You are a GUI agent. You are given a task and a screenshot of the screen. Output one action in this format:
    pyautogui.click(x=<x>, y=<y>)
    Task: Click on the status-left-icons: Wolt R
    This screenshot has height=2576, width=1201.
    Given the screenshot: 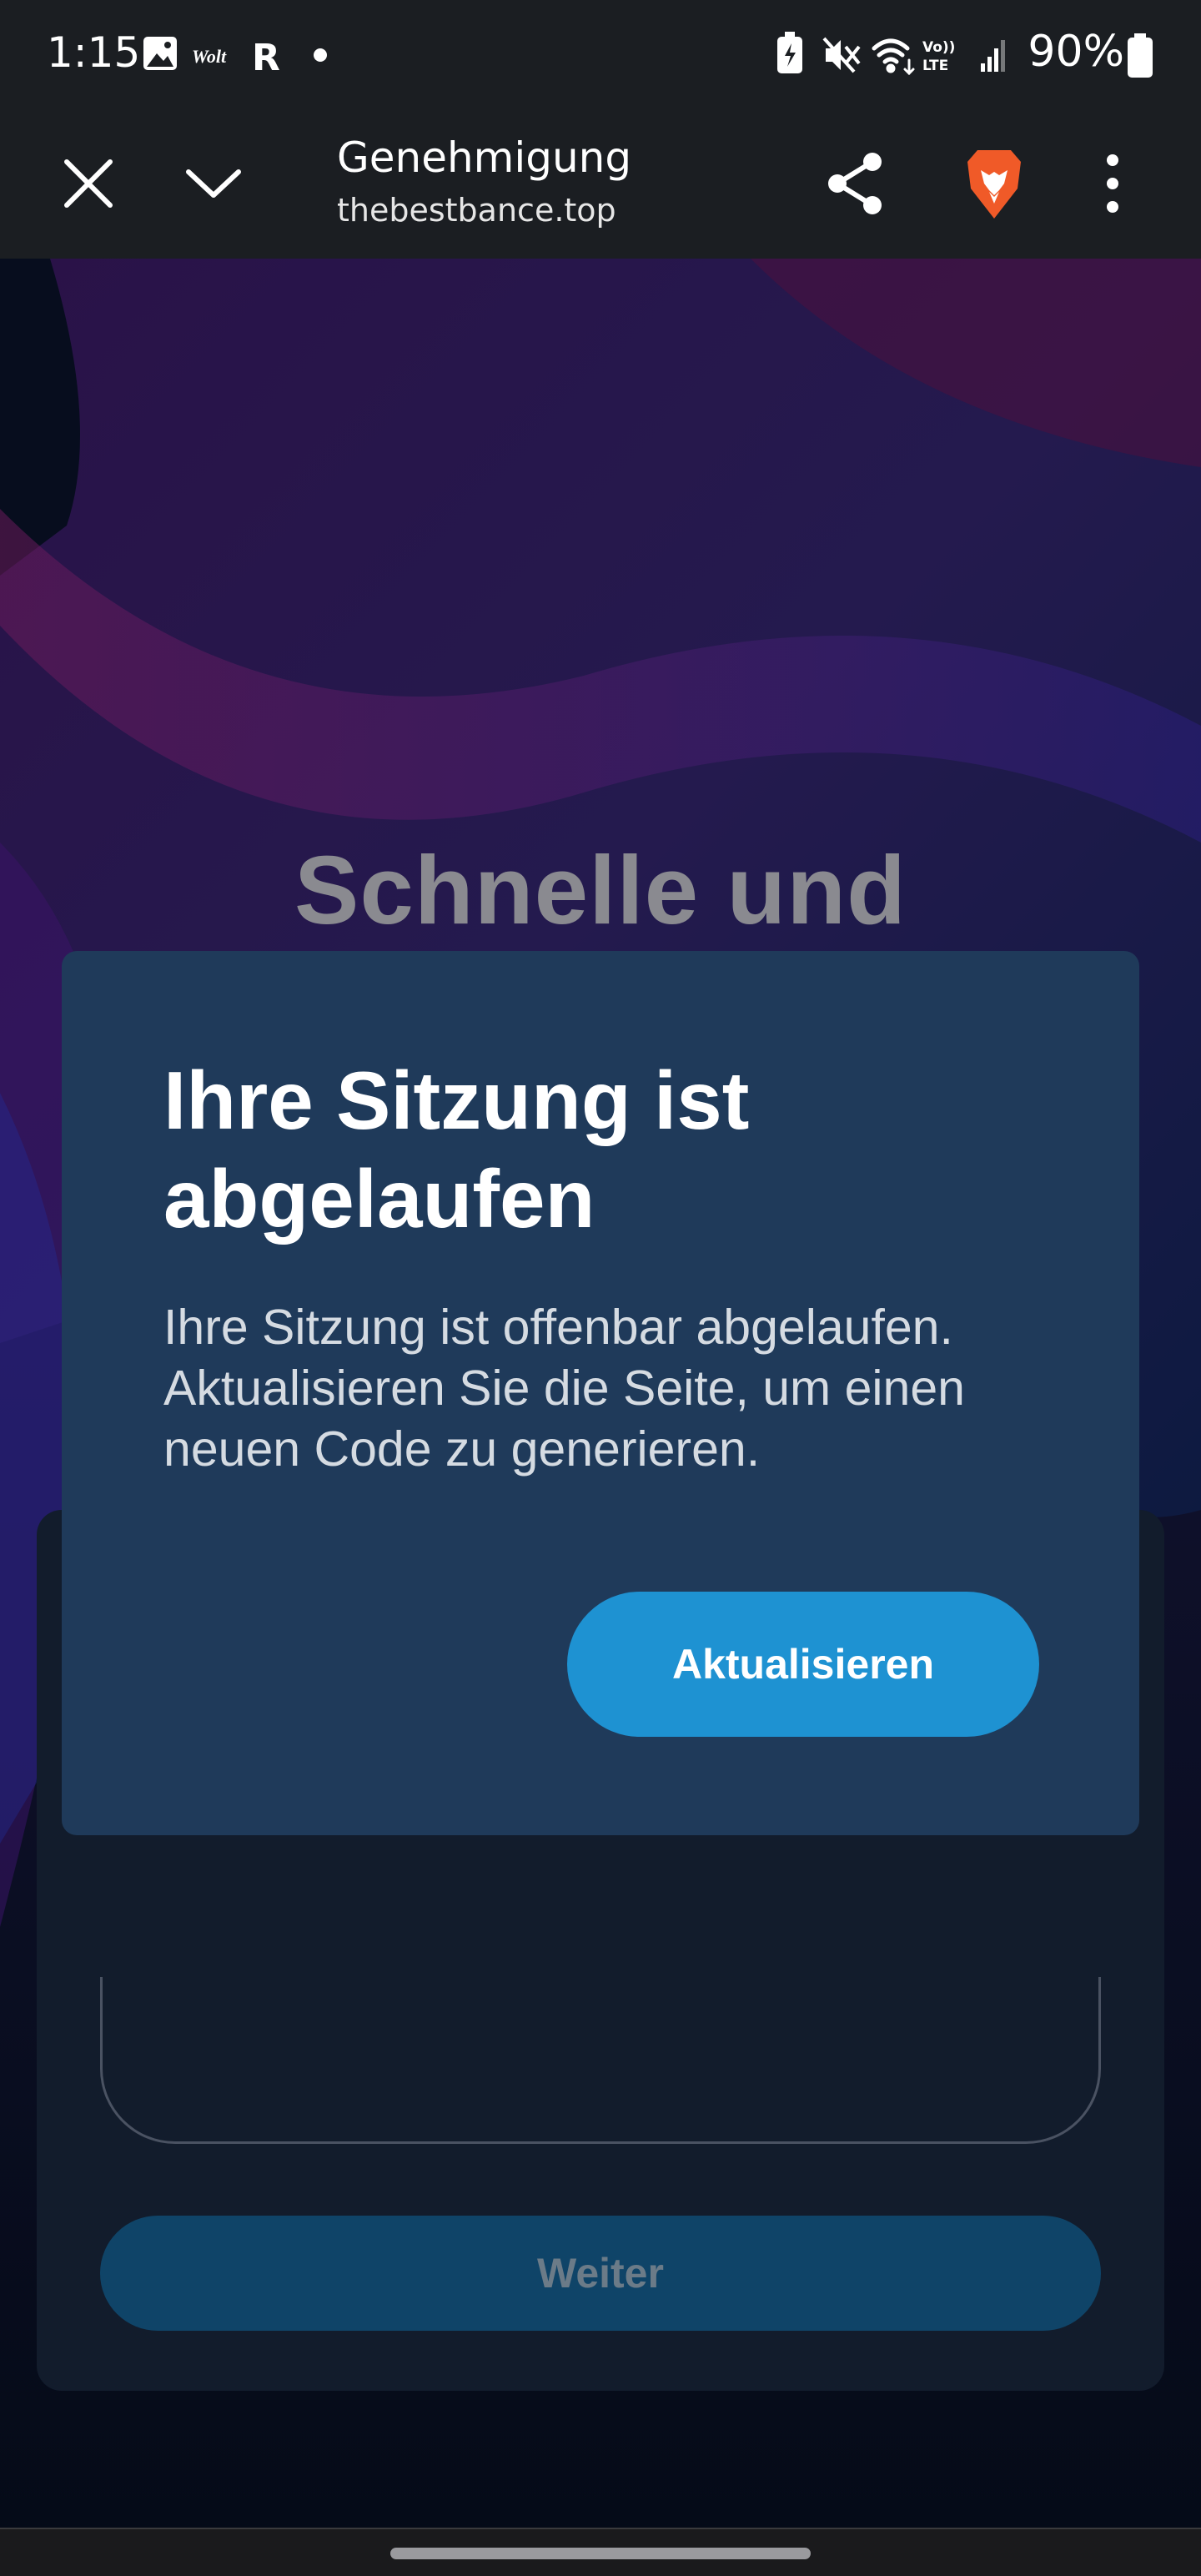 What is the action you would take?
    pyautogui.click(x=235, y=57)
    